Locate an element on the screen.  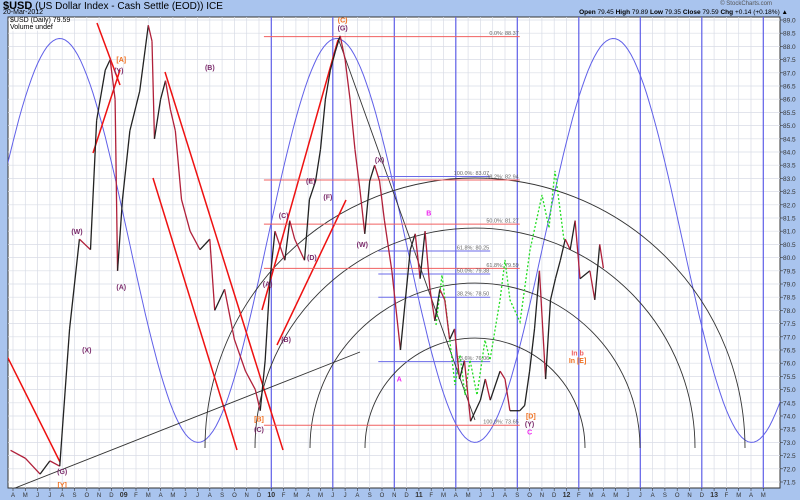
y-tick-label: 78.0 is located at coordinates (789, 311).